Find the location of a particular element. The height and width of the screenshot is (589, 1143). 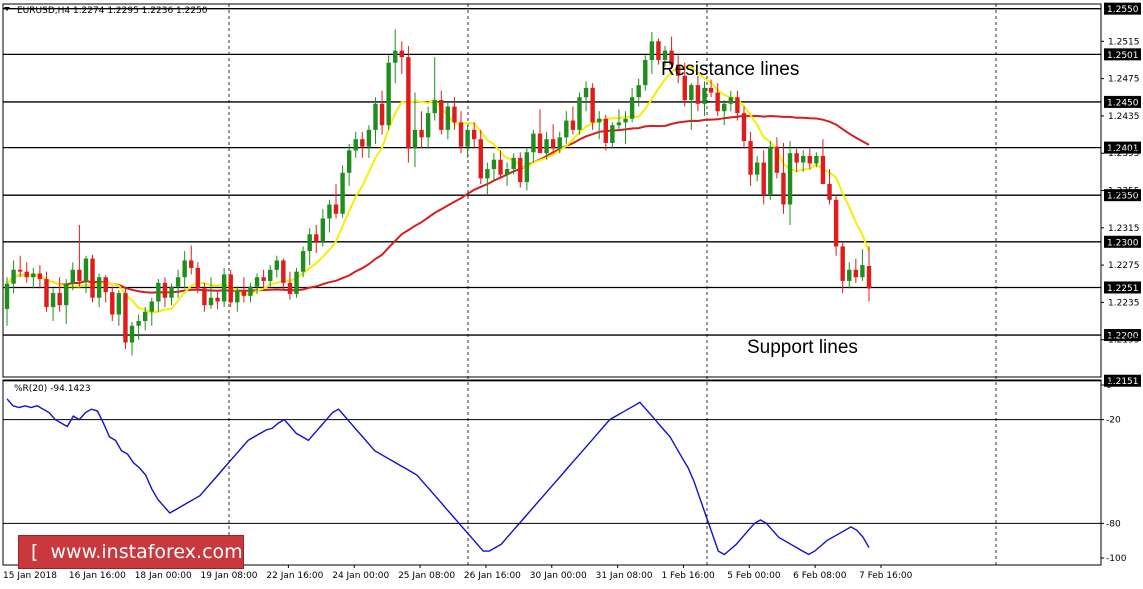

time-label: 7 Feb 16:00 is located at coordinates (886, 576).